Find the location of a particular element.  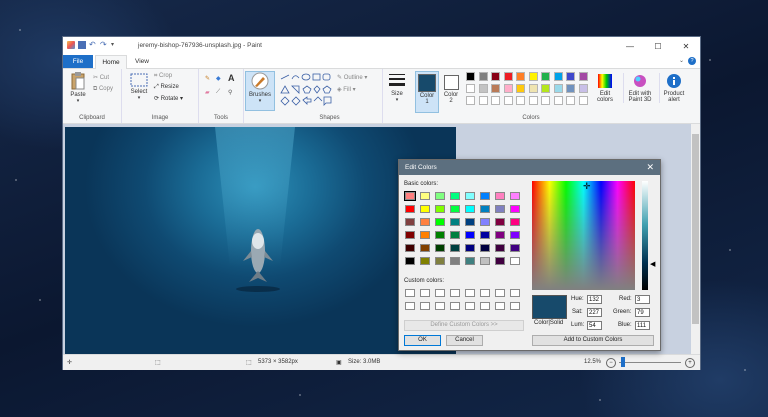

rotate-button: ⟳ Rotate ▾ is located at coordinates (168, 98).